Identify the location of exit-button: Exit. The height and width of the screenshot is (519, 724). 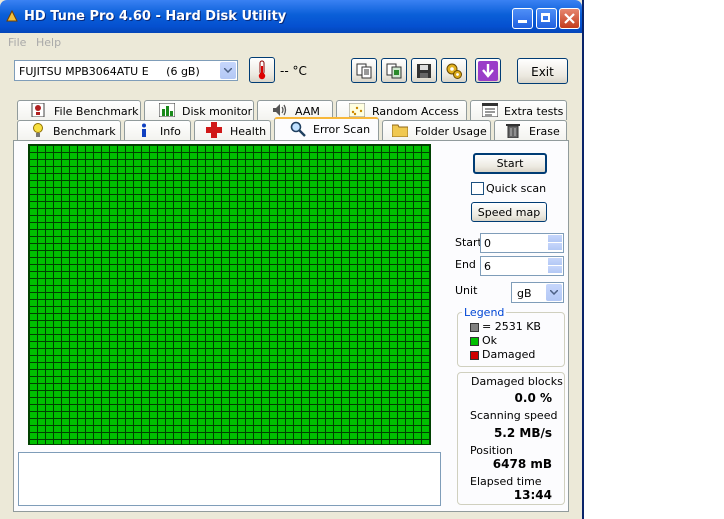
(542, 71).